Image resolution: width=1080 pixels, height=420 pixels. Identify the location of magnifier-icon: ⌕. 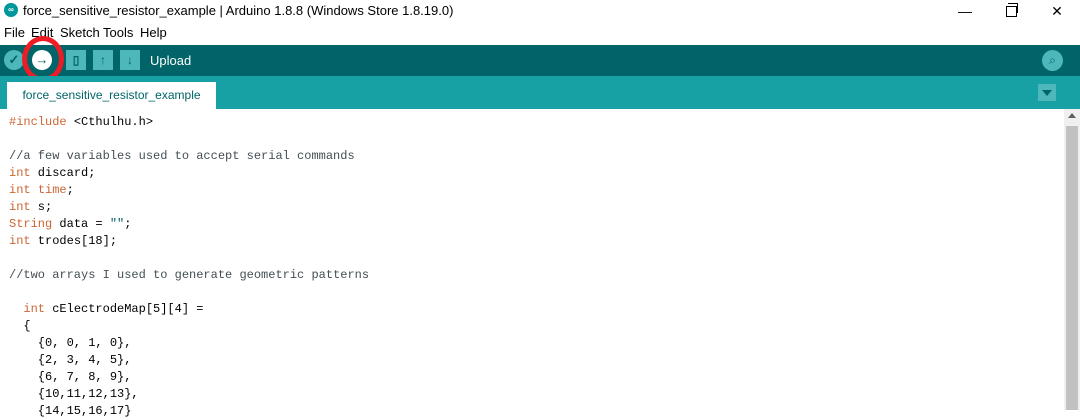
(1052, 60).